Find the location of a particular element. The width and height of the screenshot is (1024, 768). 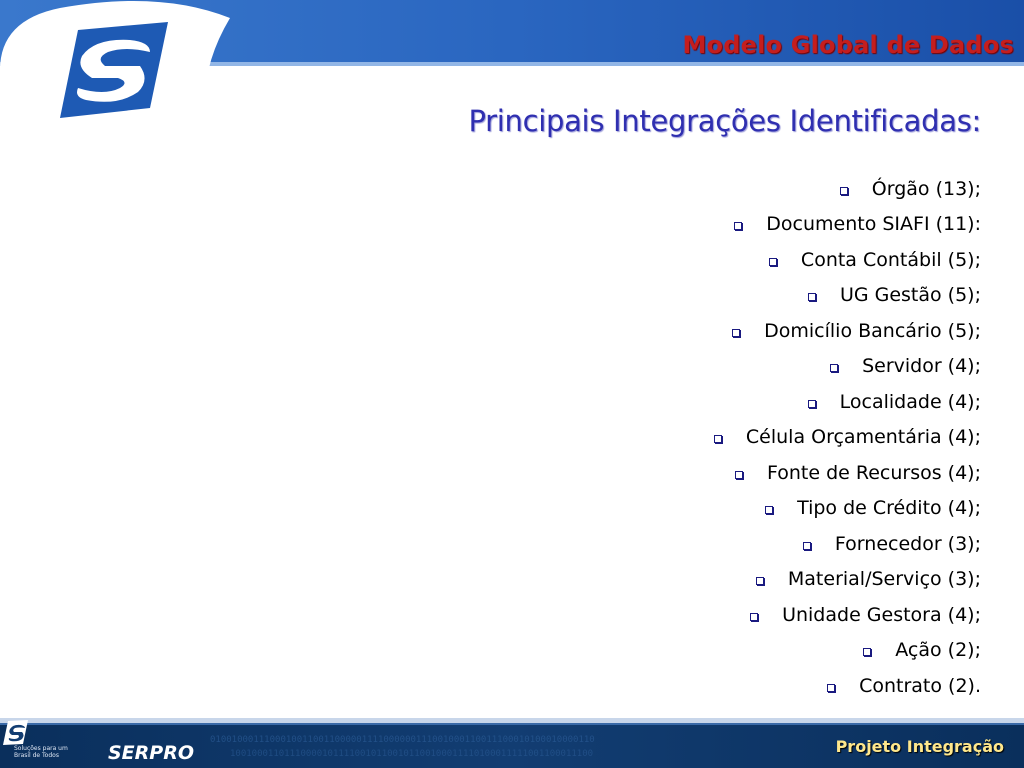

list-item-label: Material/Serviço (3); is located at coordinates (884, 579).